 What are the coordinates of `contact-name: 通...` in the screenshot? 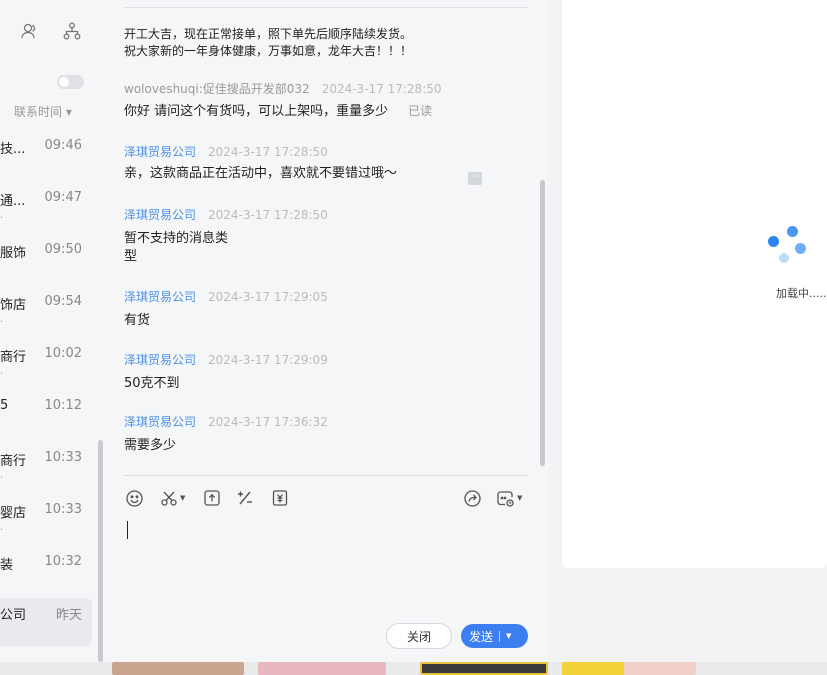 It's located at (13, 201).